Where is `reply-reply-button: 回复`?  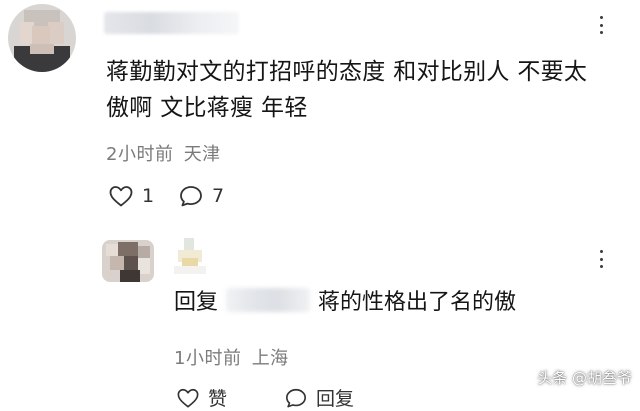 reply-reply-button: 回复 is located at coordinates (319, 397).